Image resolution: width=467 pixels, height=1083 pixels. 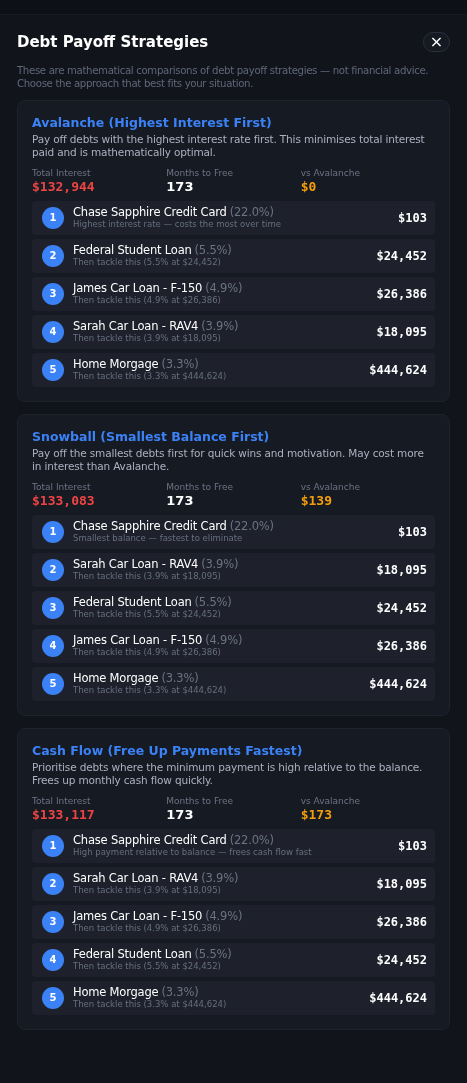 I want to click on disclaimer-text: These are mathematical comparisons of debt payoff strategies — not financial advice. Choose the approach that best fits your situation., so click(x=223, y=76).